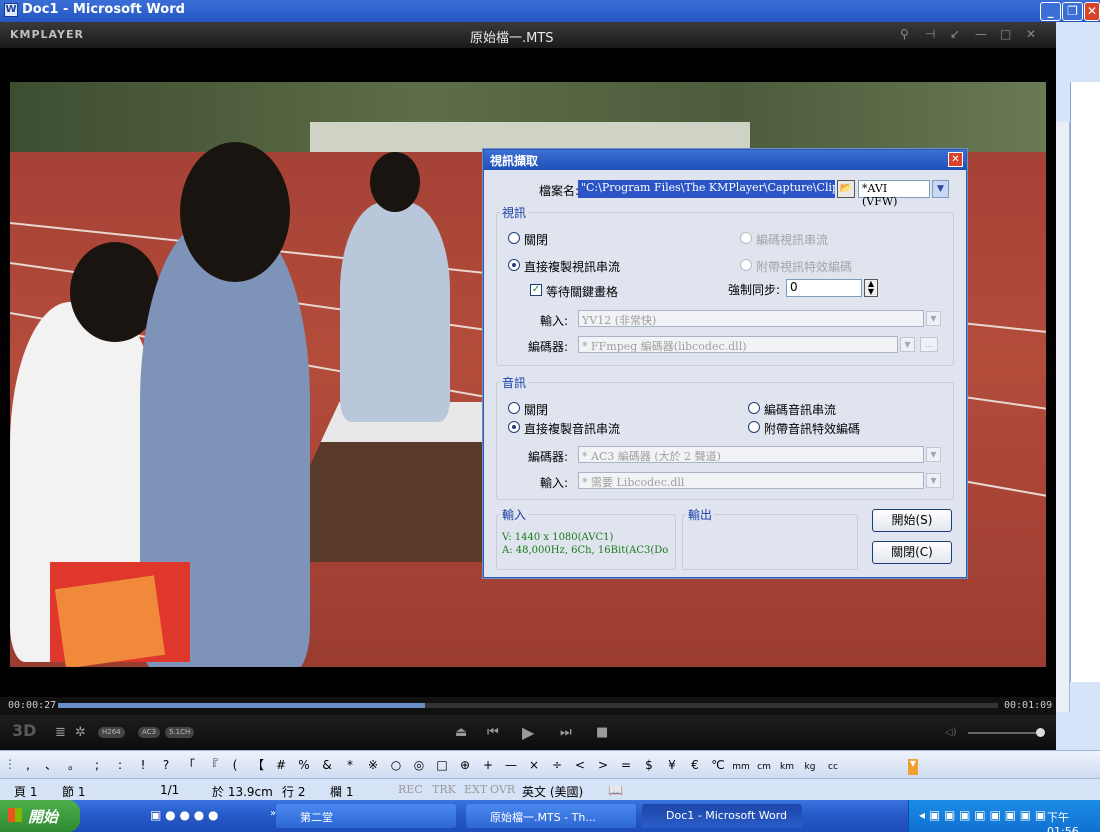  I want to click on quicklaunch-icons: ▣ ● ● ● ●, so click(184, 815).